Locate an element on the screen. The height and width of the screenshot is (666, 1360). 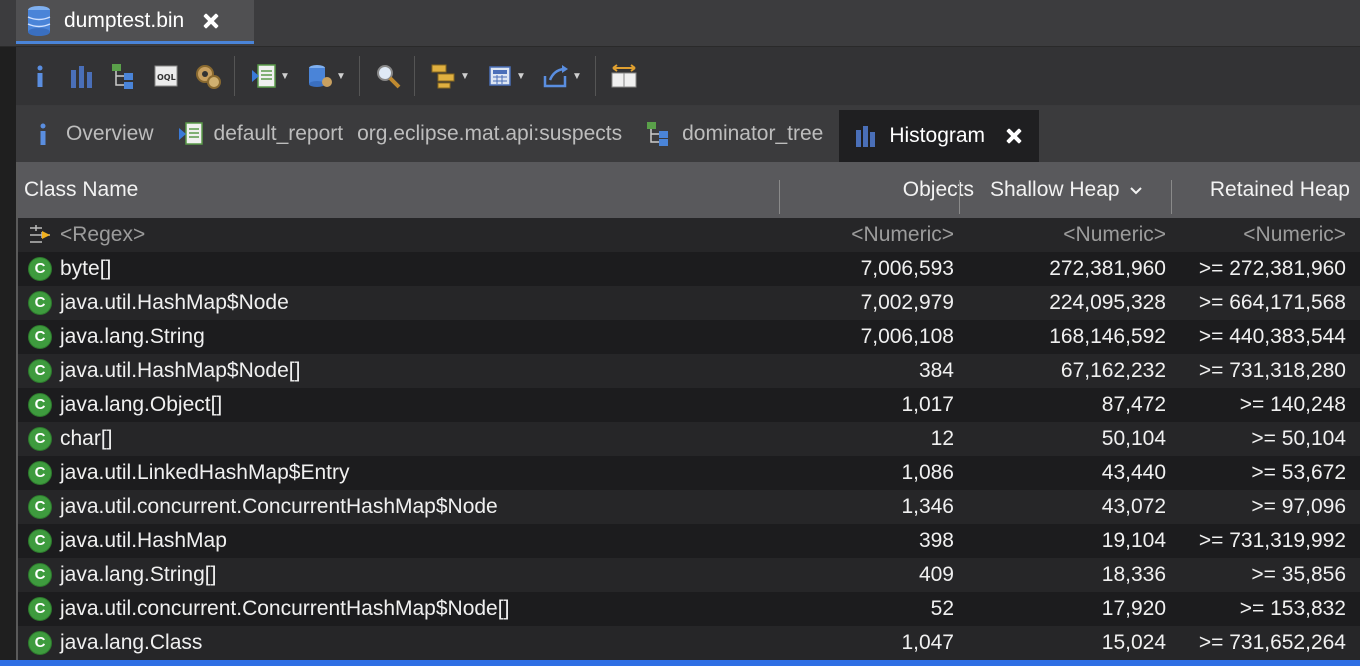
row-objects: 52 is located at coordinates (942, 608).